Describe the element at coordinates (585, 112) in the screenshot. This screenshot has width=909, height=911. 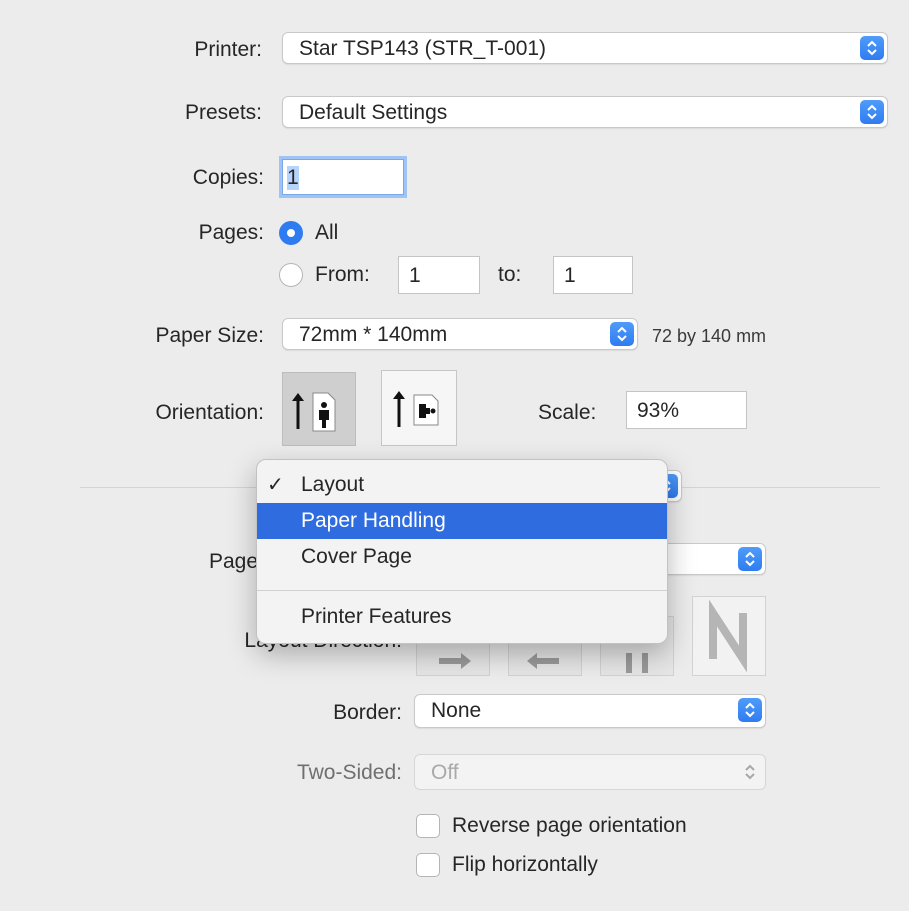
I see `presets-popup: Default Settings` at that location.